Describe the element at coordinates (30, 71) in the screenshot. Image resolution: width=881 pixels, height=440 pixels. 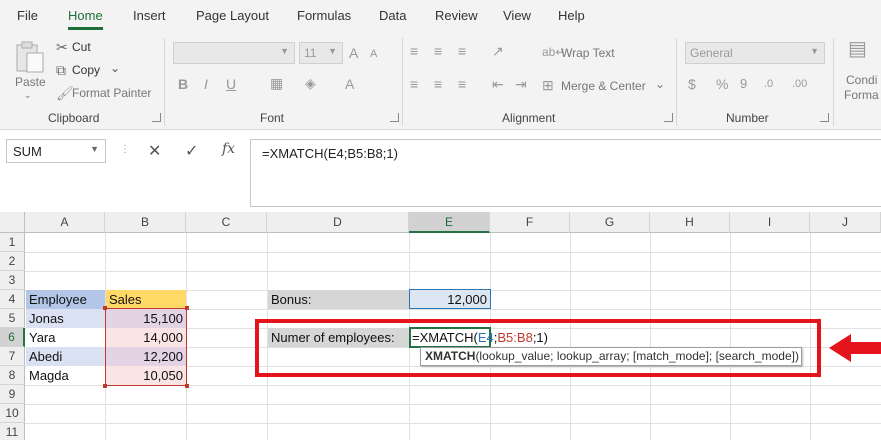
I see `paste-button: Paste ⌄` at that location.